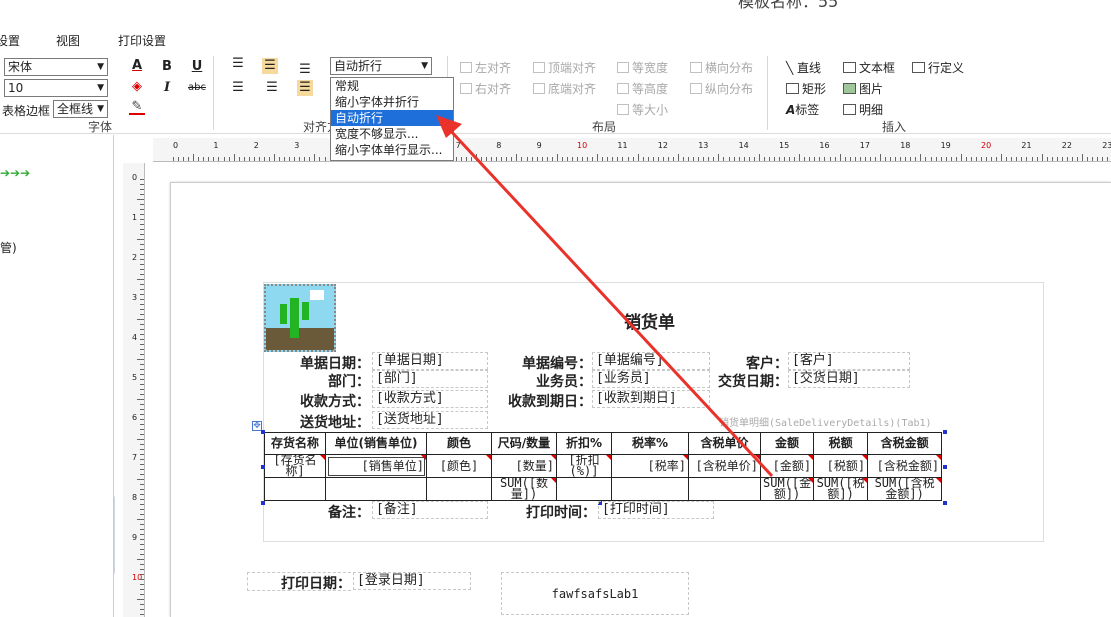  What do you see at coordinates (806, 88) in the screenshot?
I see `insert-rect-button: 矩形` at bounding box center [806, 88].